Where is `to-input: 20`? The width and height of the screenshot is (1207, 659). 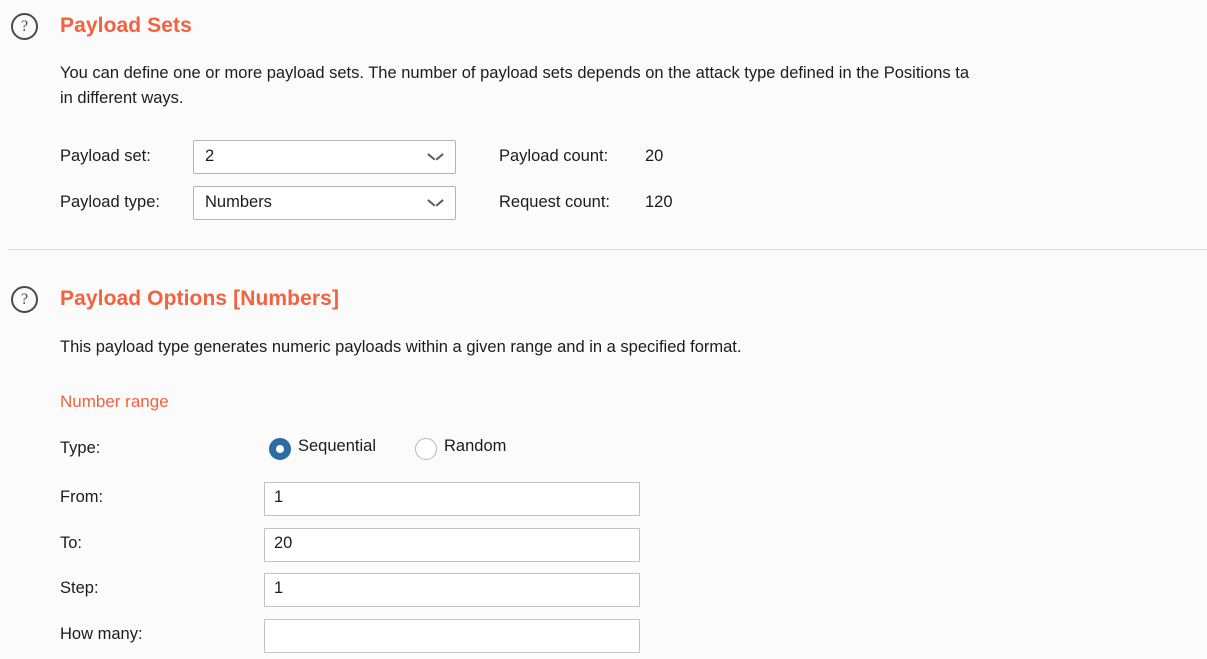
to-input: 20 is located at coordinates (452, 545).